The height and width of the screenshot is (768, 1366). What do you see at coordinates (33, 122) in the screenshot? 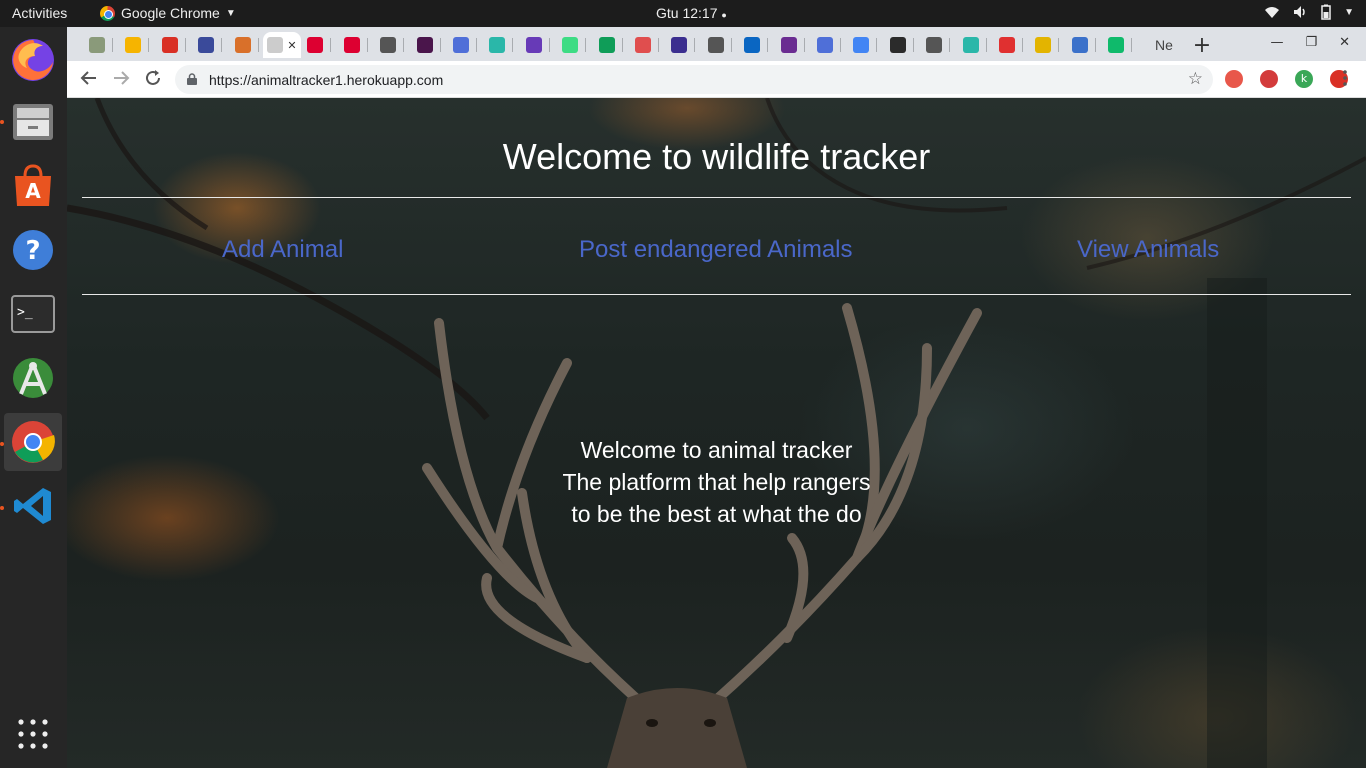
I see `dock-files` at bounding box center [33, 122].